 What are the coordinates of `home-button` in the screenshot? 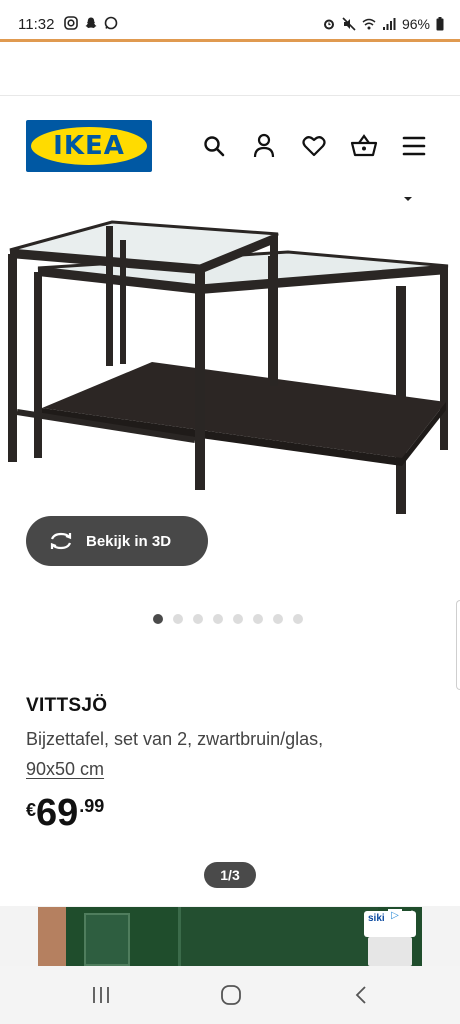 It's located at (231, 995).